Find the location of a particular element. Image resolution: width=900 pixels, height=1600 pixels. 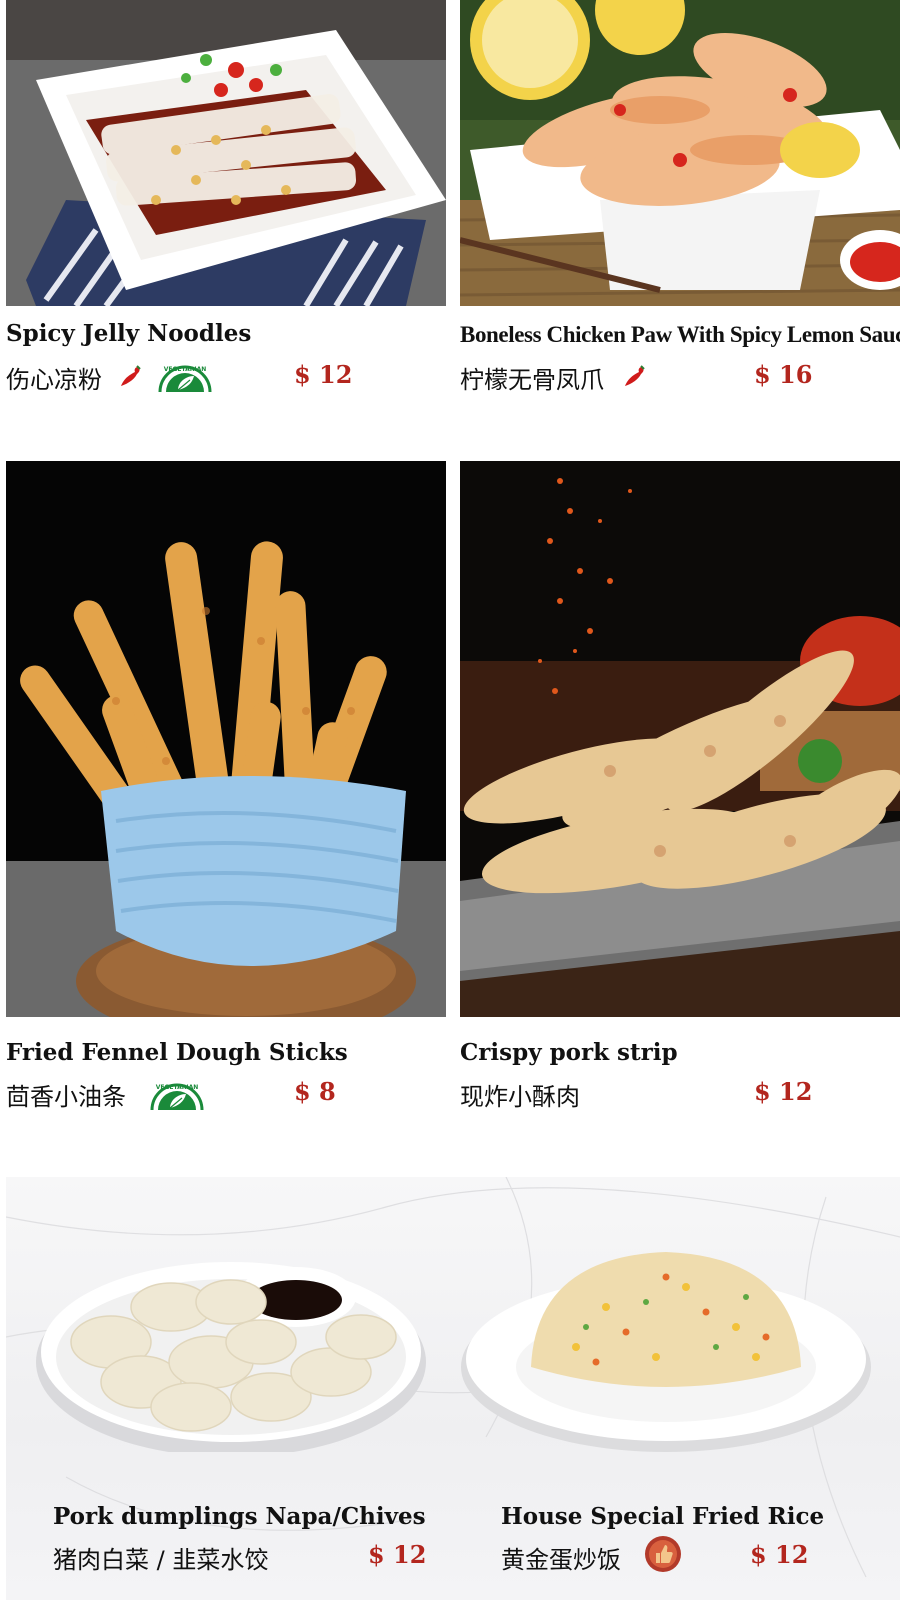

menu-card-spicy-jelly-noodles: Spicy Jelly Noodles 伤心凉粉 VEGETARIAN $ 12 is located at coordinates (226, 210).